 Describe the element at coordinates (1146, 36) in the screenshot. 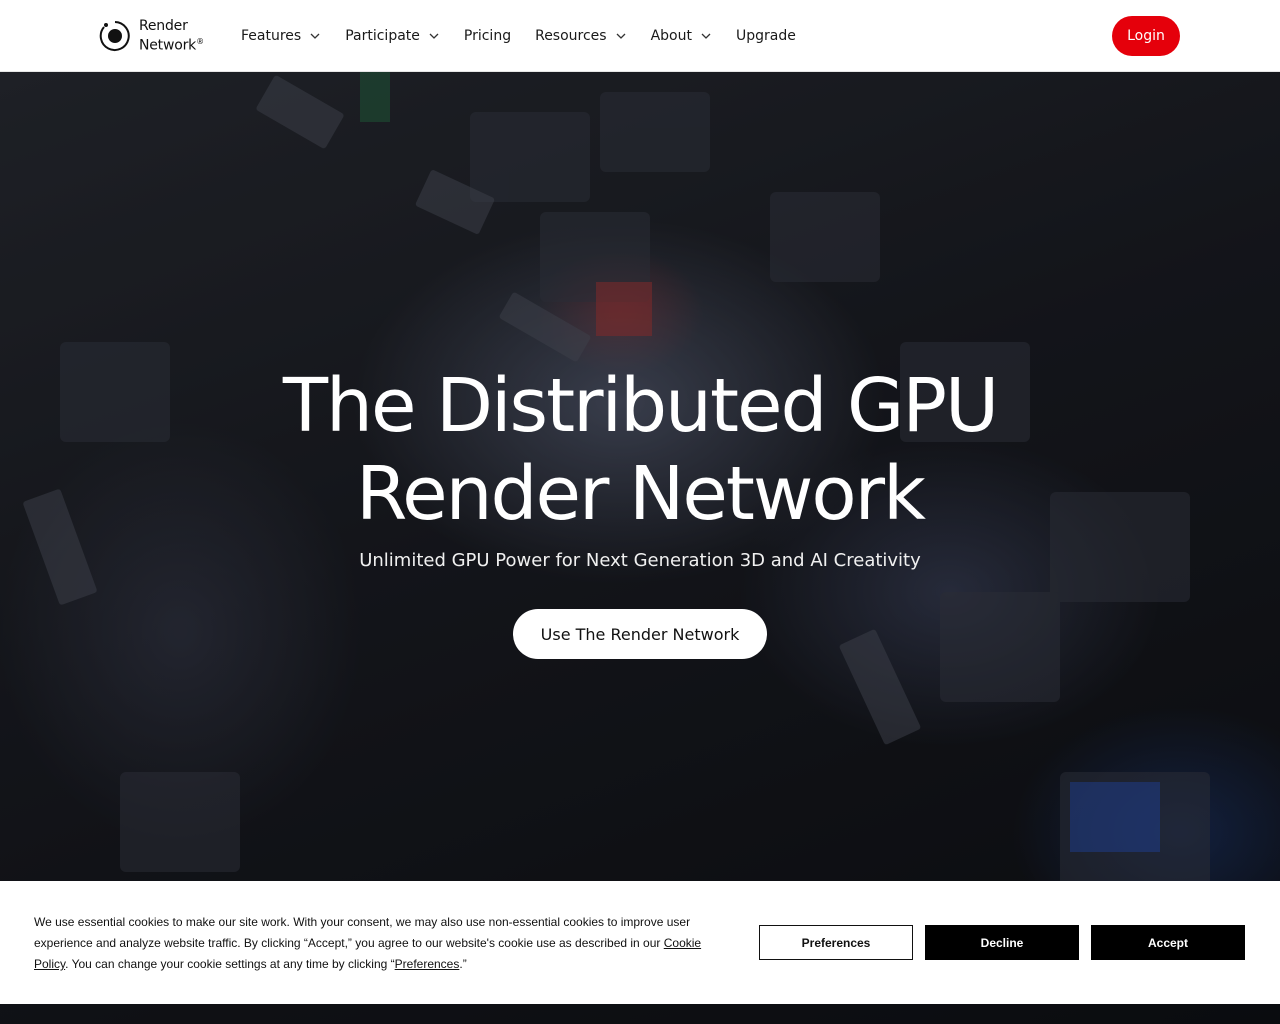

I see `login-button: Login` at that location.